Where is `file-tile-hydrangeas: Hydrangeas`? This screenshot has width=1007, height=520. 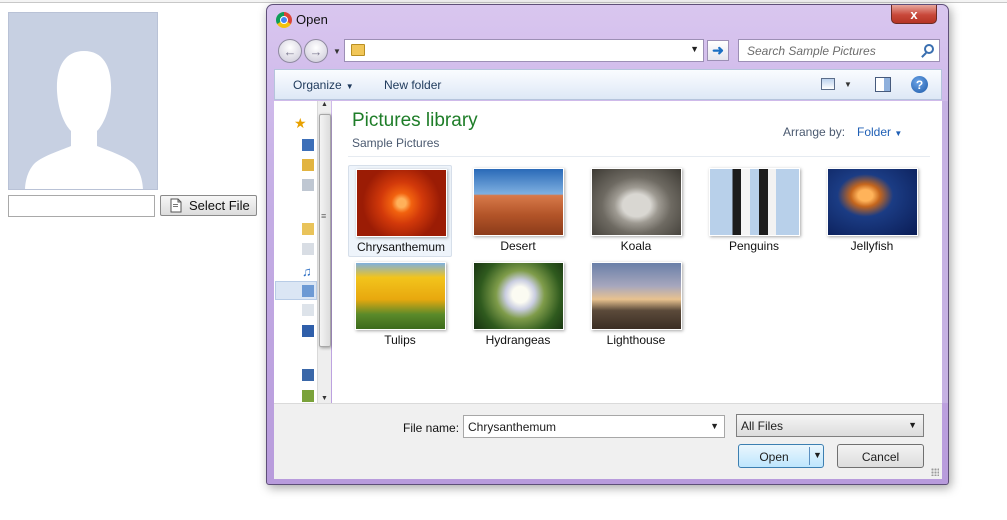 file-tile-hydrangeas: Hydrangeas is located at coordinates (518, 305).